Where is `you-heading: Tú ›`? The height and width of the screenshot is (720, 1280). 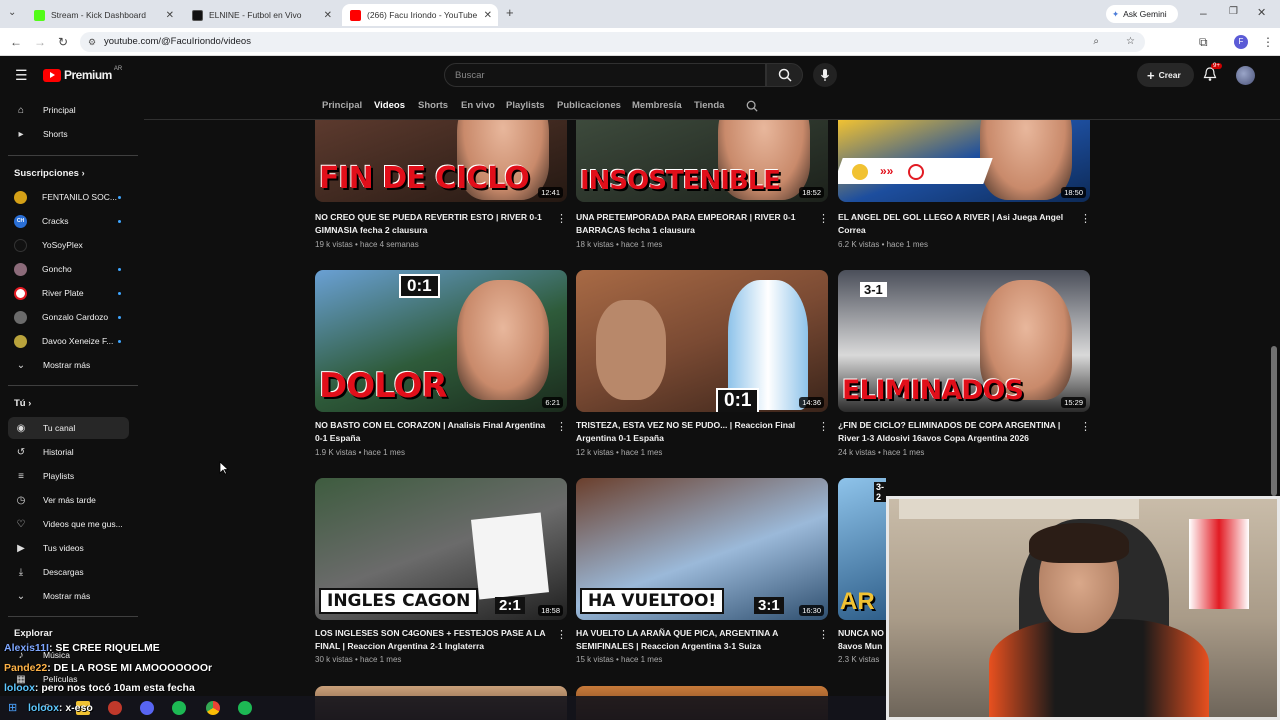 you-heading: Tú › is located at coordinates (22, 403).